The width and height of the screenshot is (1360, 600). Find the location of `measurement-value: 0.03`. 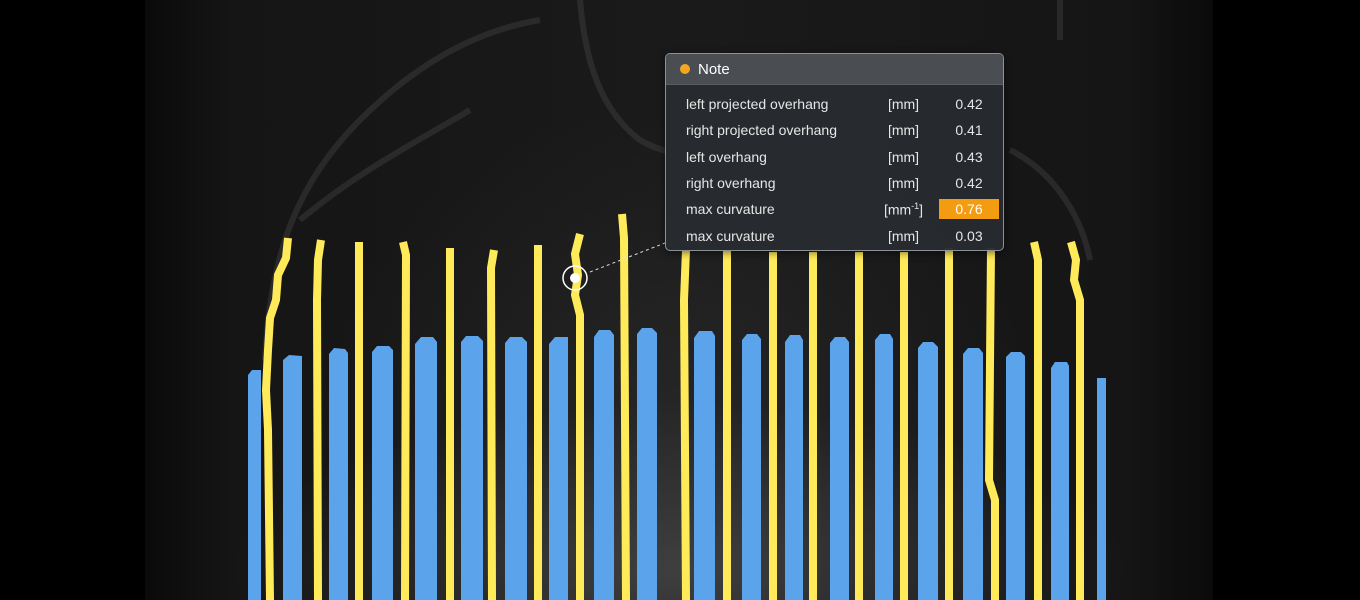

measurement-value: 0.03 is located at coordinates (969, 235).